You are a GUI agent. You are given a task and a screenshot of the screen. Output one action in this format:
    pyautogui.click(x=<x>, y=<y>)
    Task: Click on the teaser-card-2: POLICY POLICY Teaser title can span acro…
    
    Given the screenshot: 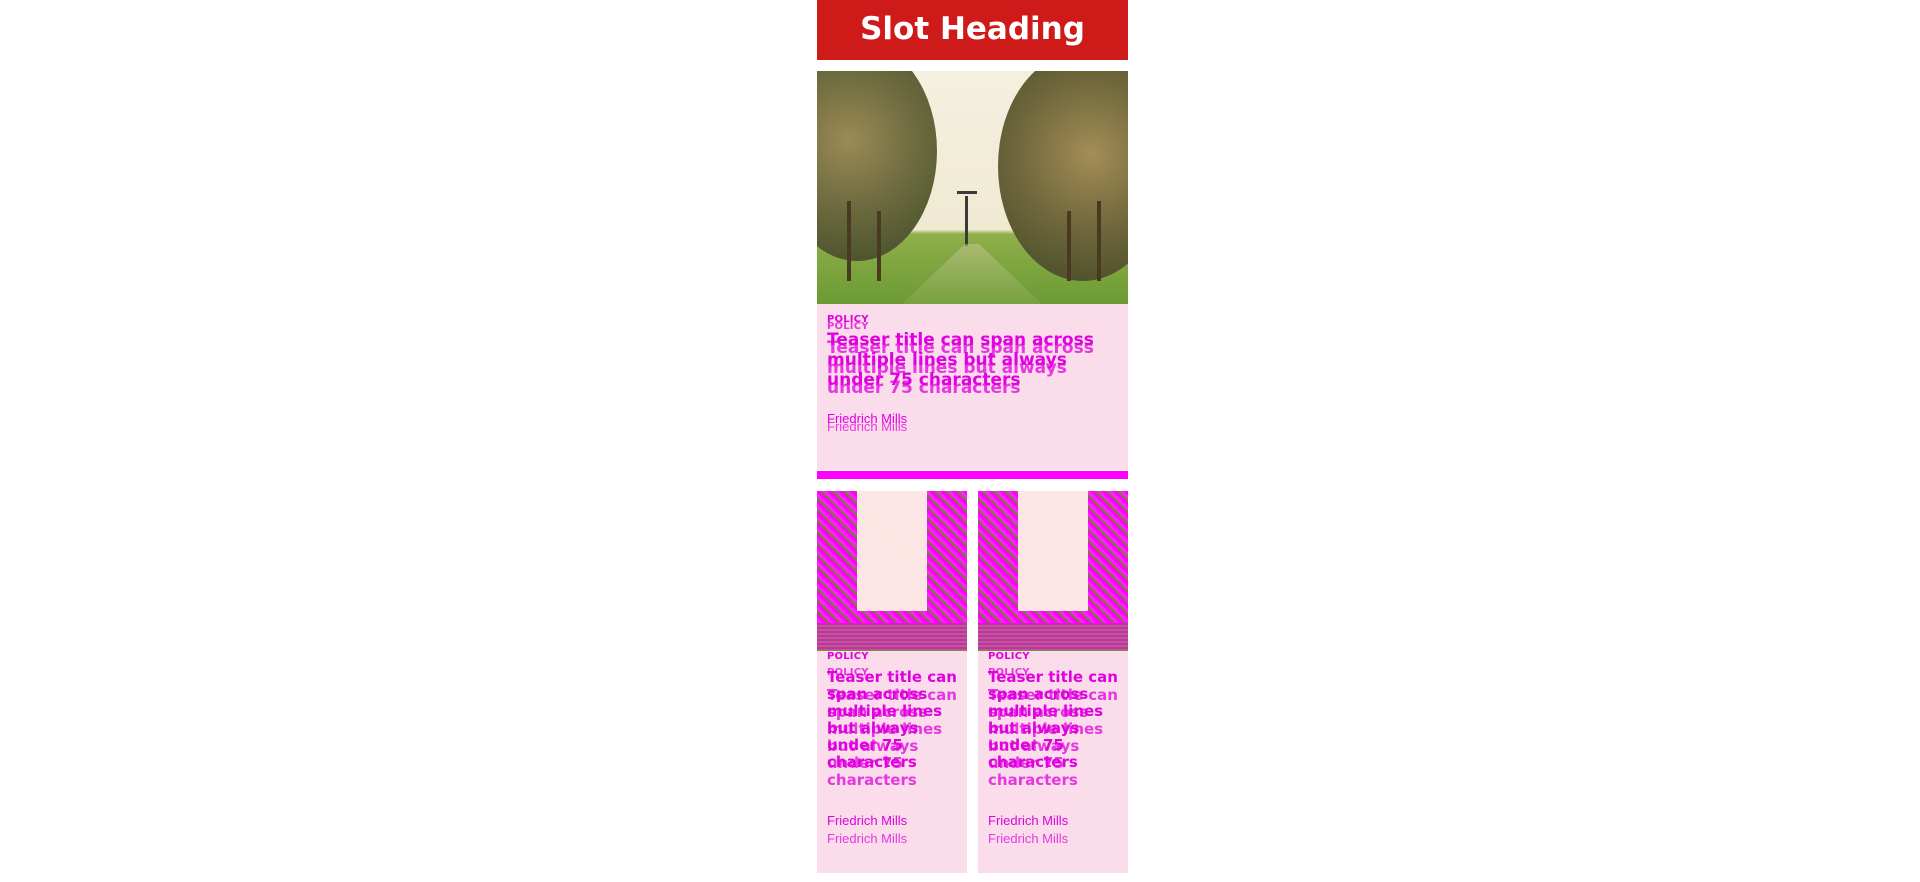 What is the action you would take?
    pyautogui.click(x=1053, y=682)
    